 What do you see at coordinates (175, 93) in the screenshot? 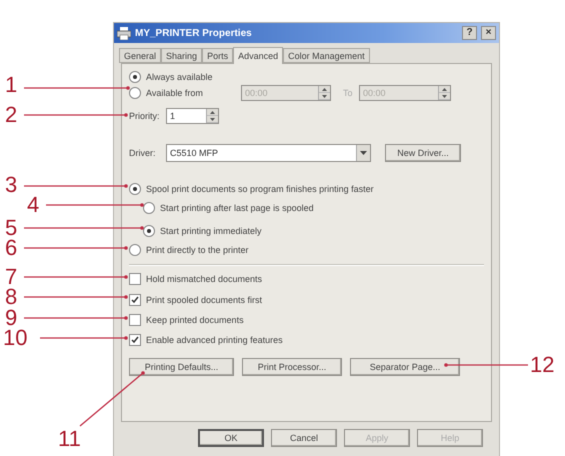
I see `option-label: Available from` at bounding box center [175, 93].